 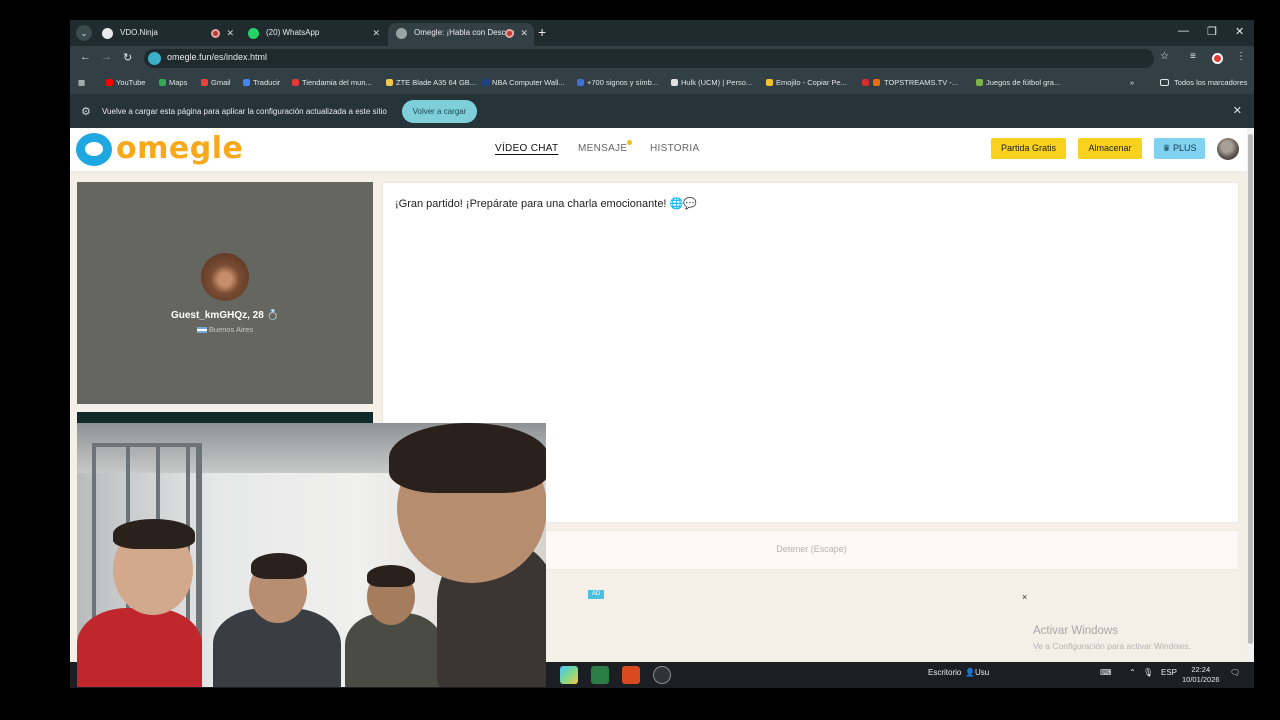 What do you see at coordinates (1164, 56) in the screenshot?
I see `bookmark-star-icon: ☆` at bounding box center [1164, 56].